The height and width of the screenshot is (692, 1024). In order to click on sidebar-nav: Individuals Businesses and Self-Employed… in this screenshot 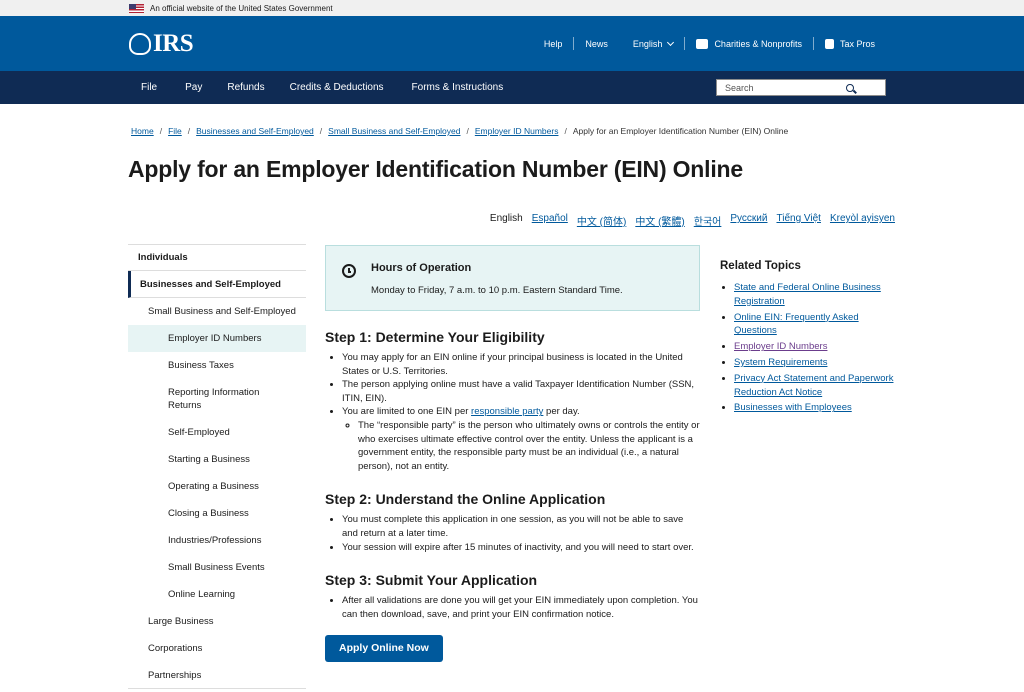, I will do `click(217, 466)`.